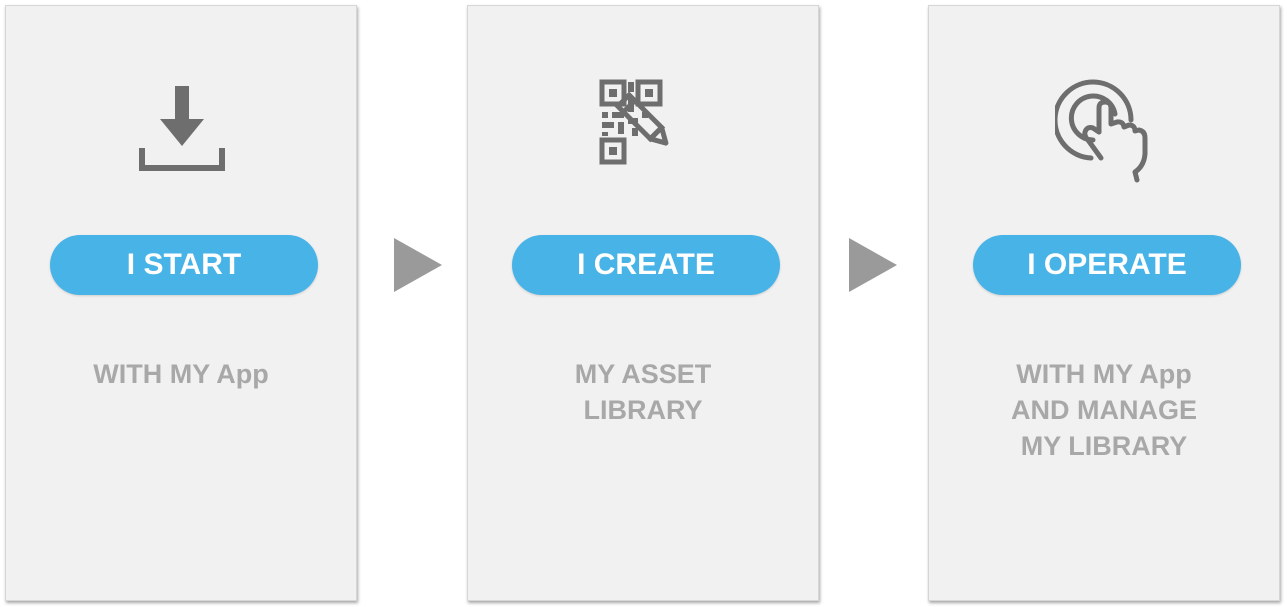  Describe the element at coordinates (182, 128) in the screenshot. I see `download-icon` at that location.